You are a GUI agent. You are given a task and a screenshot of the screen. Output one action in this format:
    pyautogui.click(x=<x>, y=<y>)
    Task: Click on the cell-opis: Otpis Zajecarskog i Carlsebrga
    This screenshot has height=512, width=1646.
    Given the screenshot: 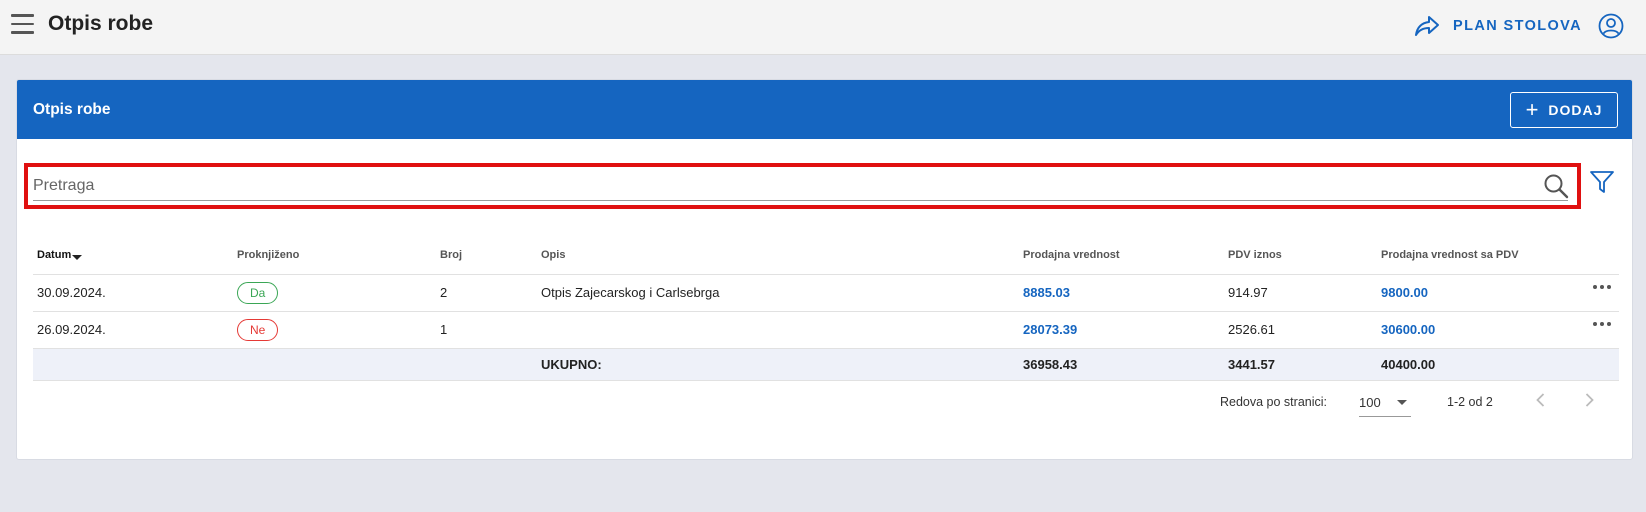 What is the action you would take?
    pyautogui.click(x=778, y=293)
    